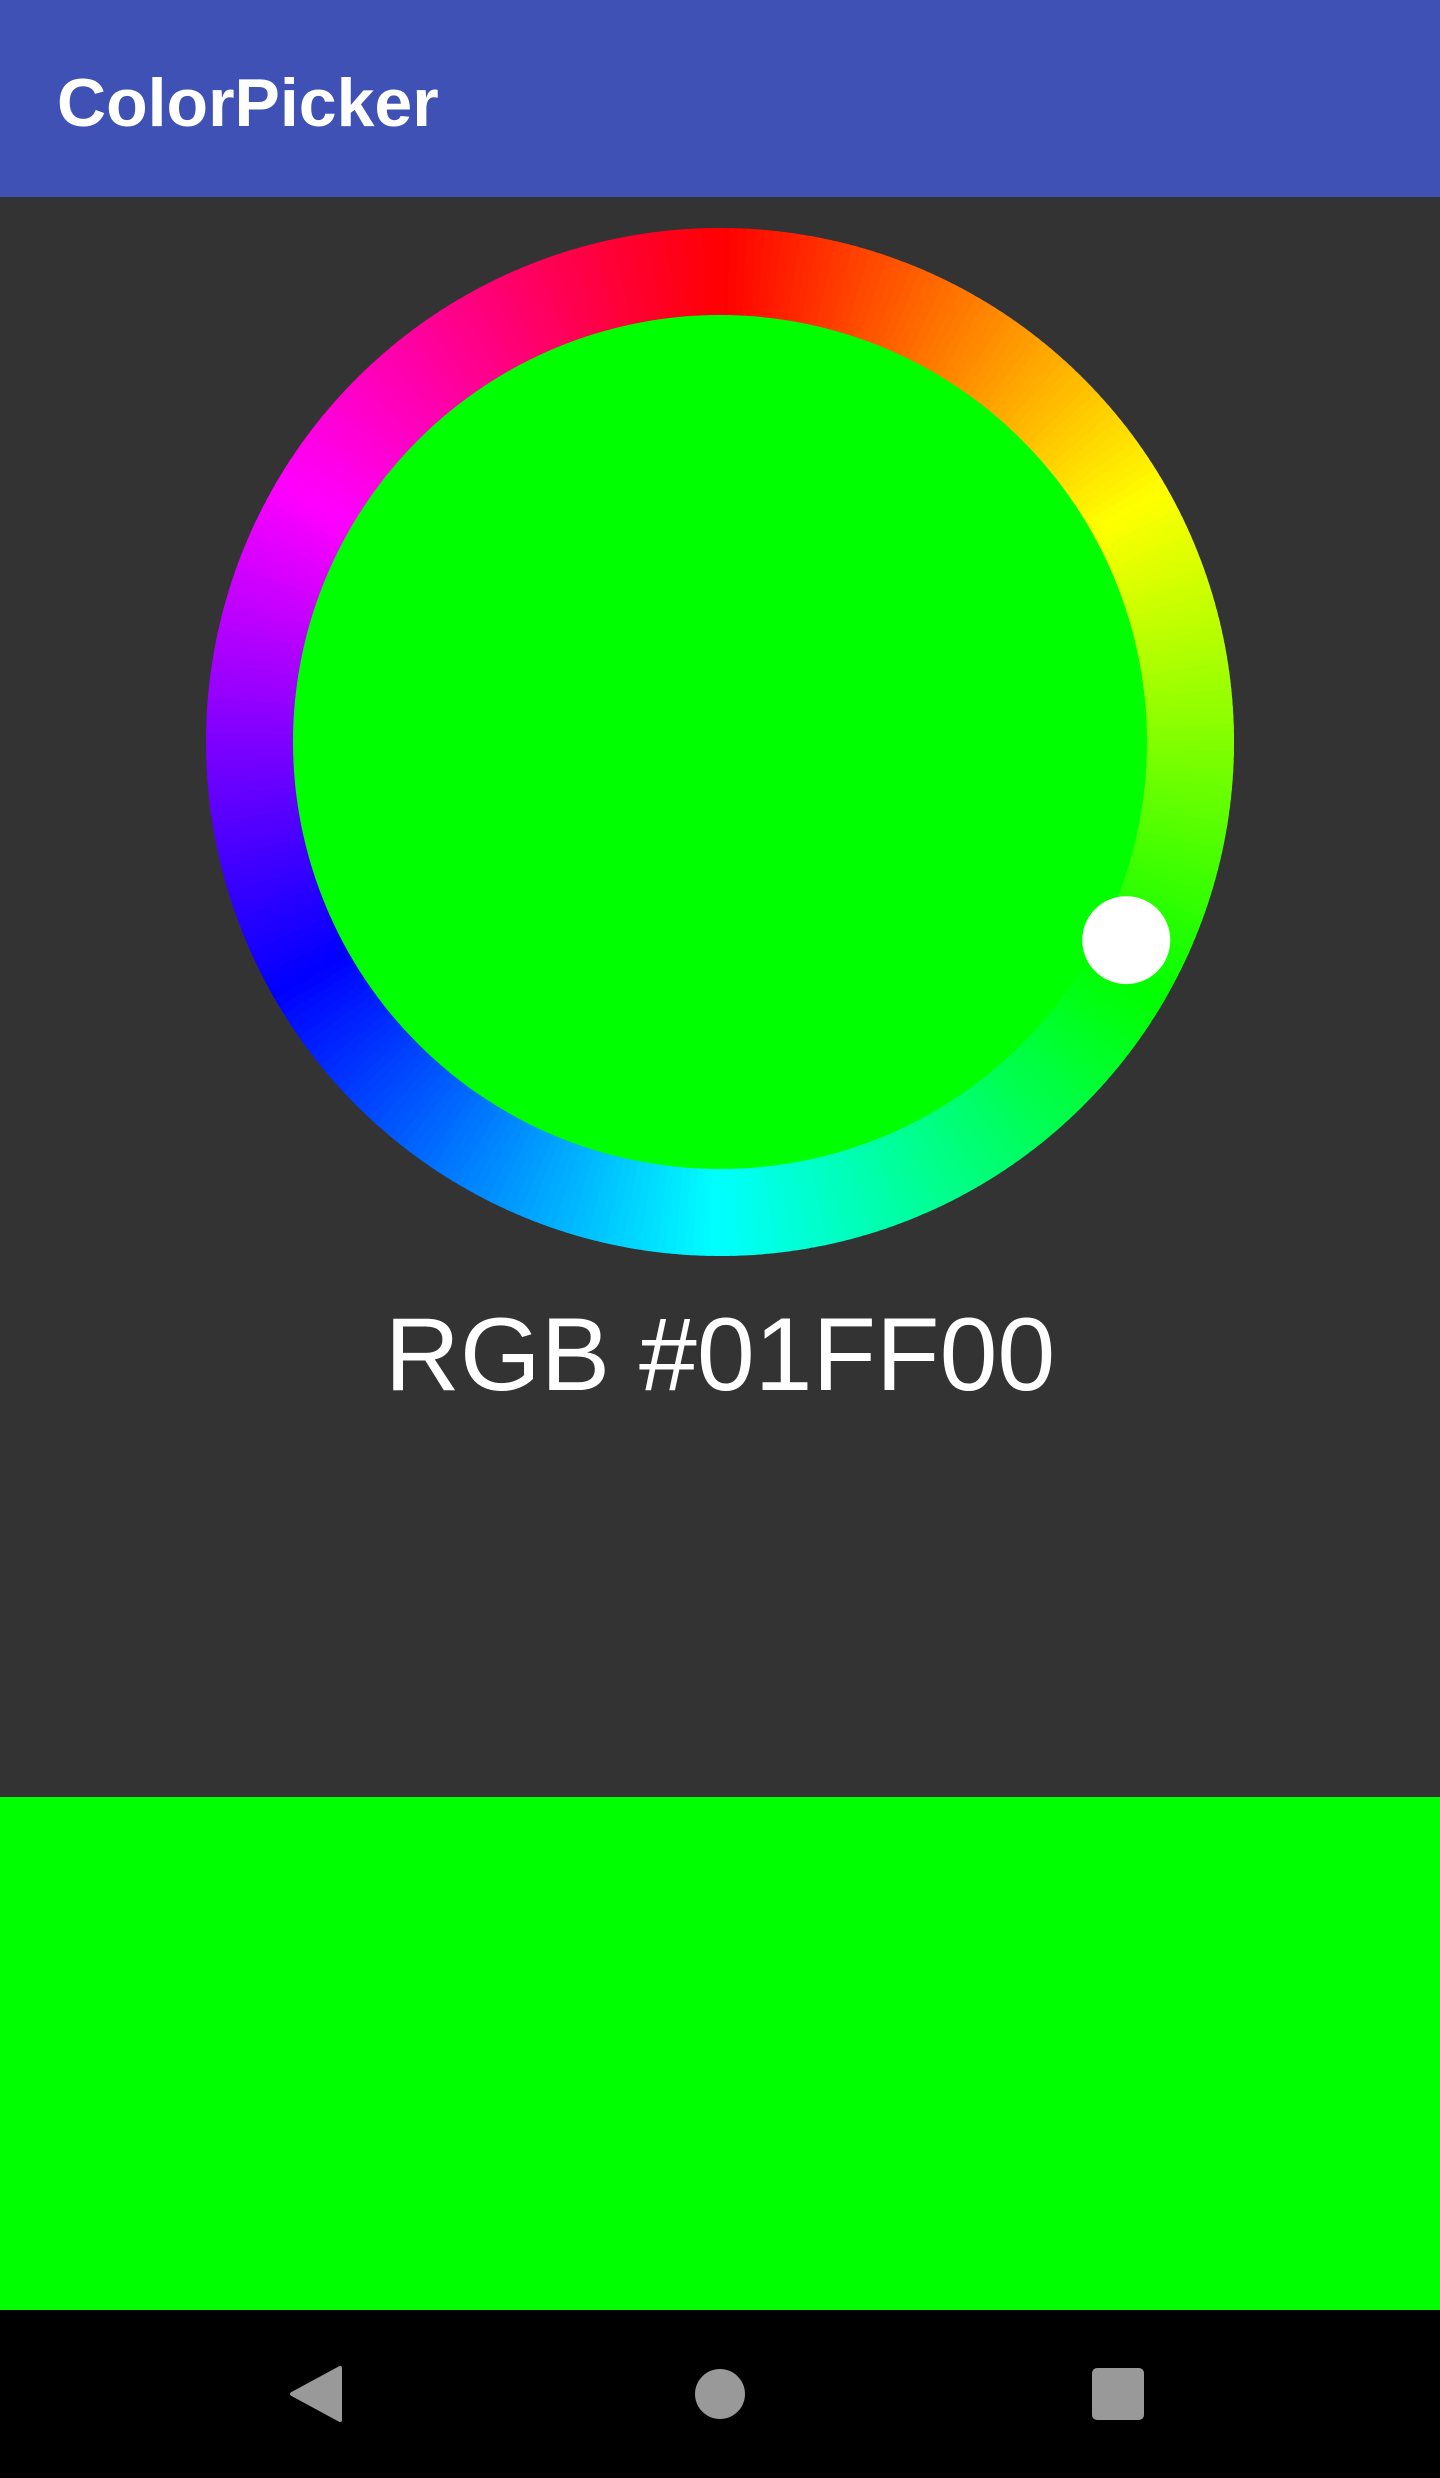 This screenshot has height=2478, width=1440. Describe the element at coordinates (1126, 940) in the screenshot. I see `hue-thumb` at that location.